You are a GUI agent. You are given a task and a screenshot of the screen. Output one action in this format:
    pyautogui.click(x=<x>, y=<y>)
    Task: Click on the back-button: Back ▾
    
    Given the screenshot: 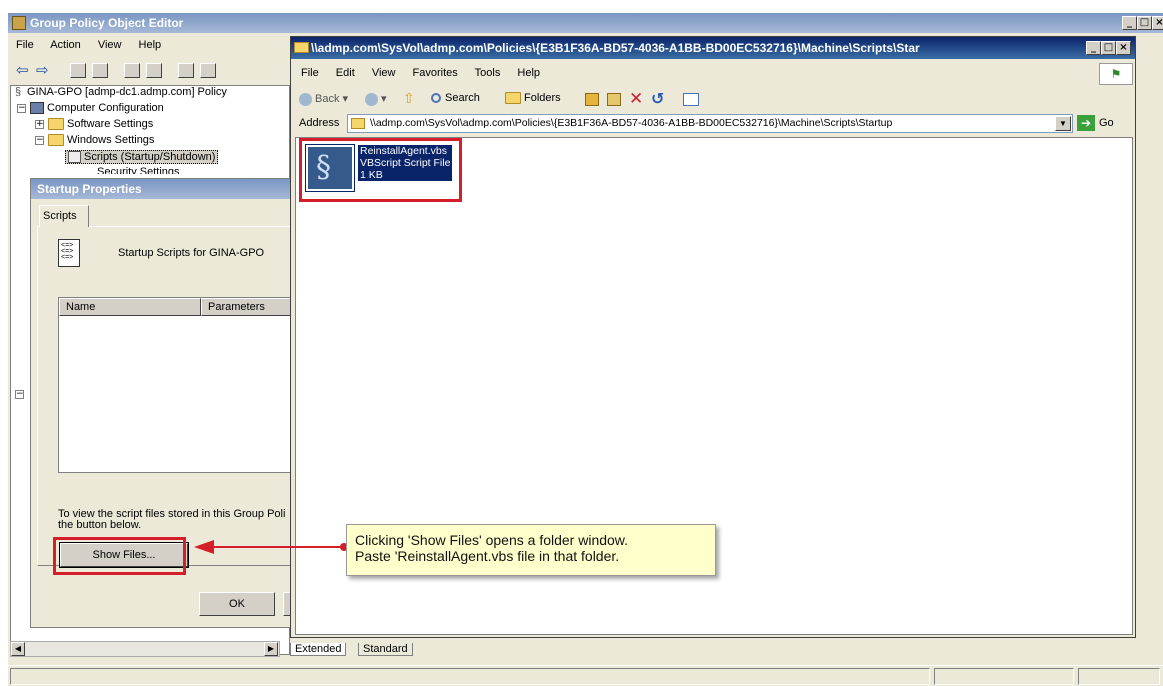 What is the action you would take?
    pyautogui.click(x=323, y=99)
    